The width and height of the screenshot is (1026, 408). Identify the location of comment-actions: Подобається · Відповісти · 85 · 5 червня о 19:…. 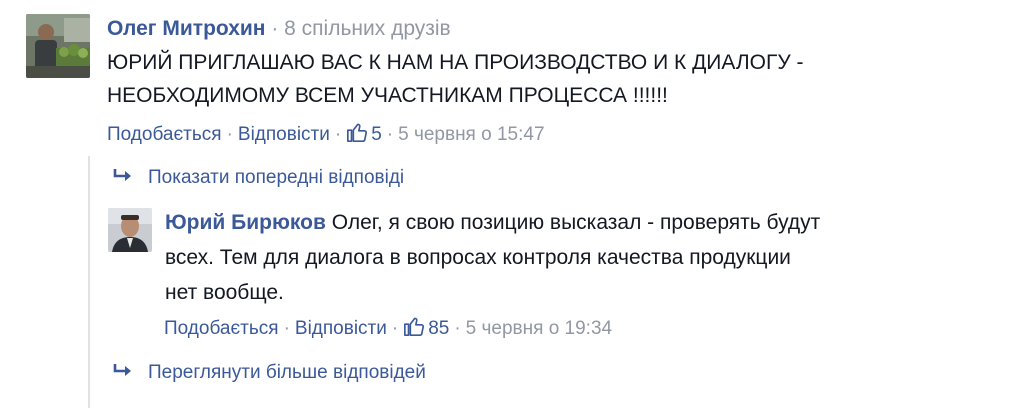
(388, 328).